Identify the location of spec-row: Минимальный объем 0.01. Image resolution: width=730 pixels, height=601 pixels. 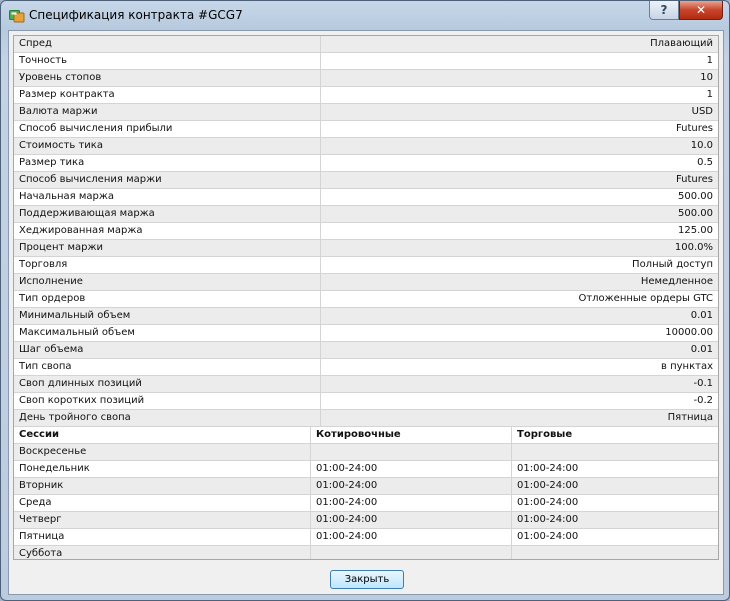
(366, 316).